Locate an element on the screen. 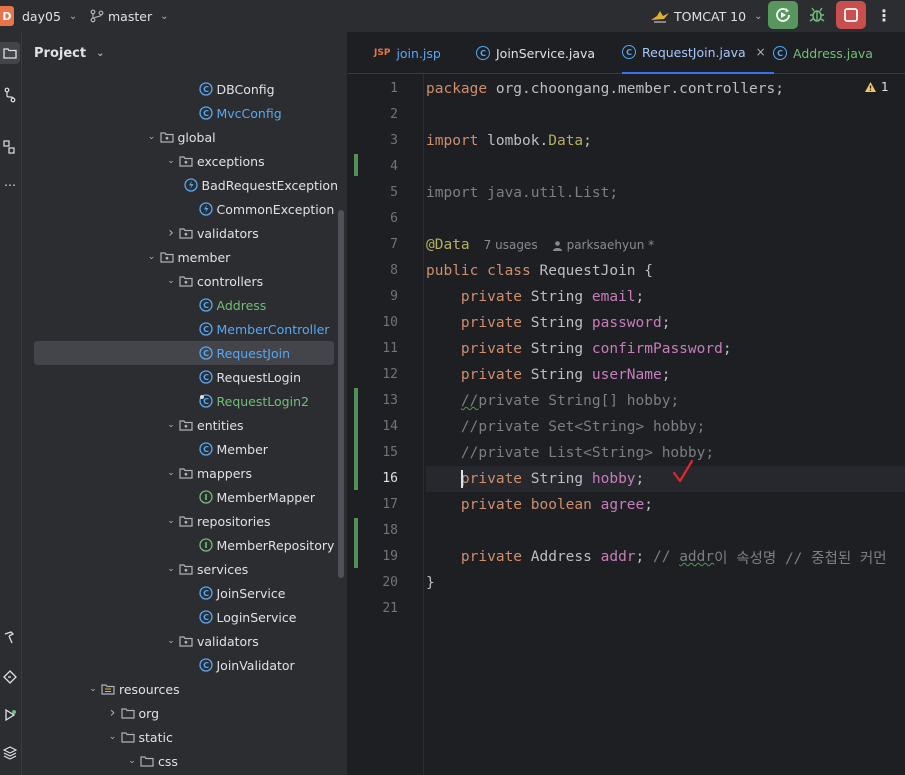  code-line-13: //private String[] hobby; is located at coordinates (552, 401).